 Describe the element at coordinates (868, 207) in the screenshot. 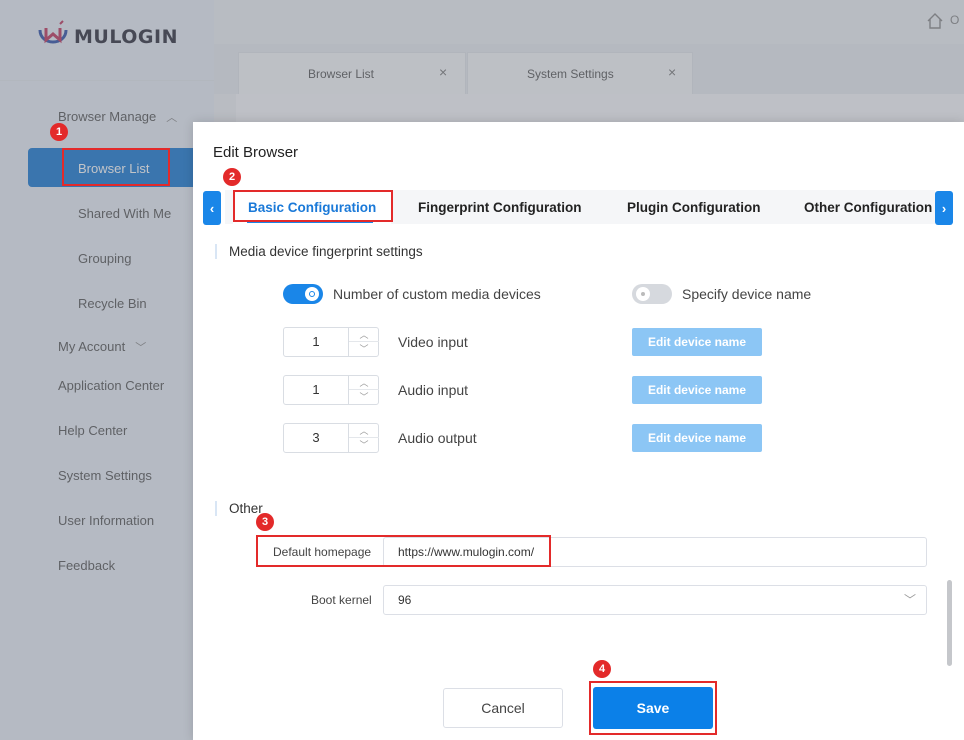

I see `tab-other-configuration: Other Configuration` at that location.